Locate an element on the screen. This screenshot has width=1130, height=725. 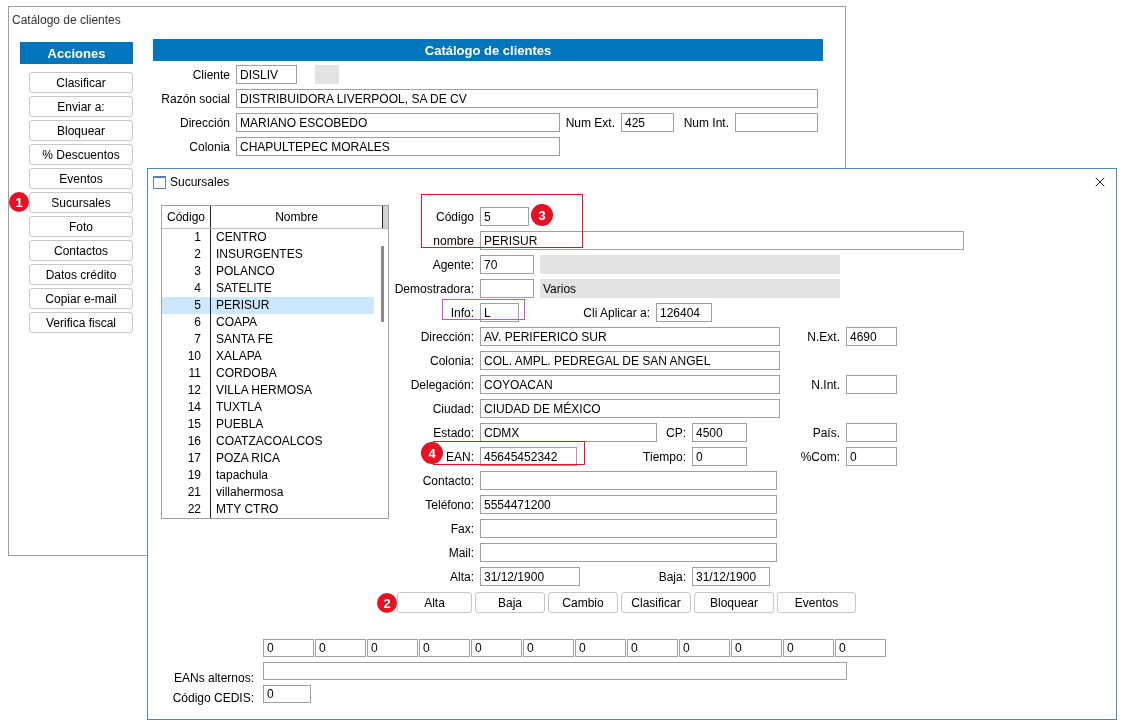
input-field: 45645452342 is located at coordinates (528, 456).